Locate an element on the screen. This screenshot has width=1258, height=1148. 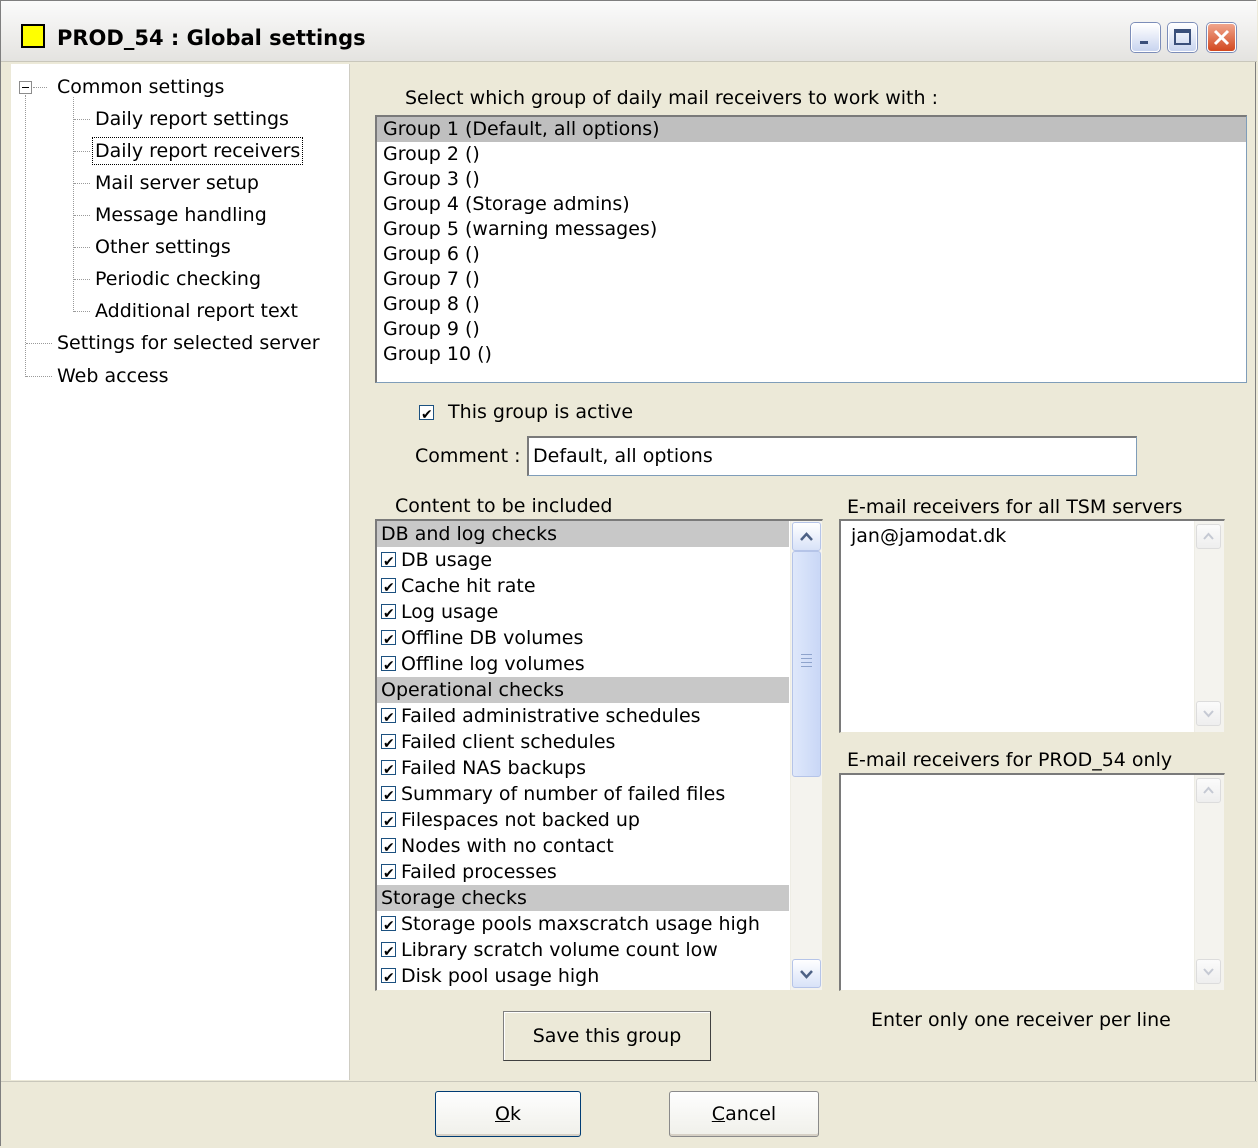
content-option-label: Failed NAS backups is located at coordinates (494, 768).